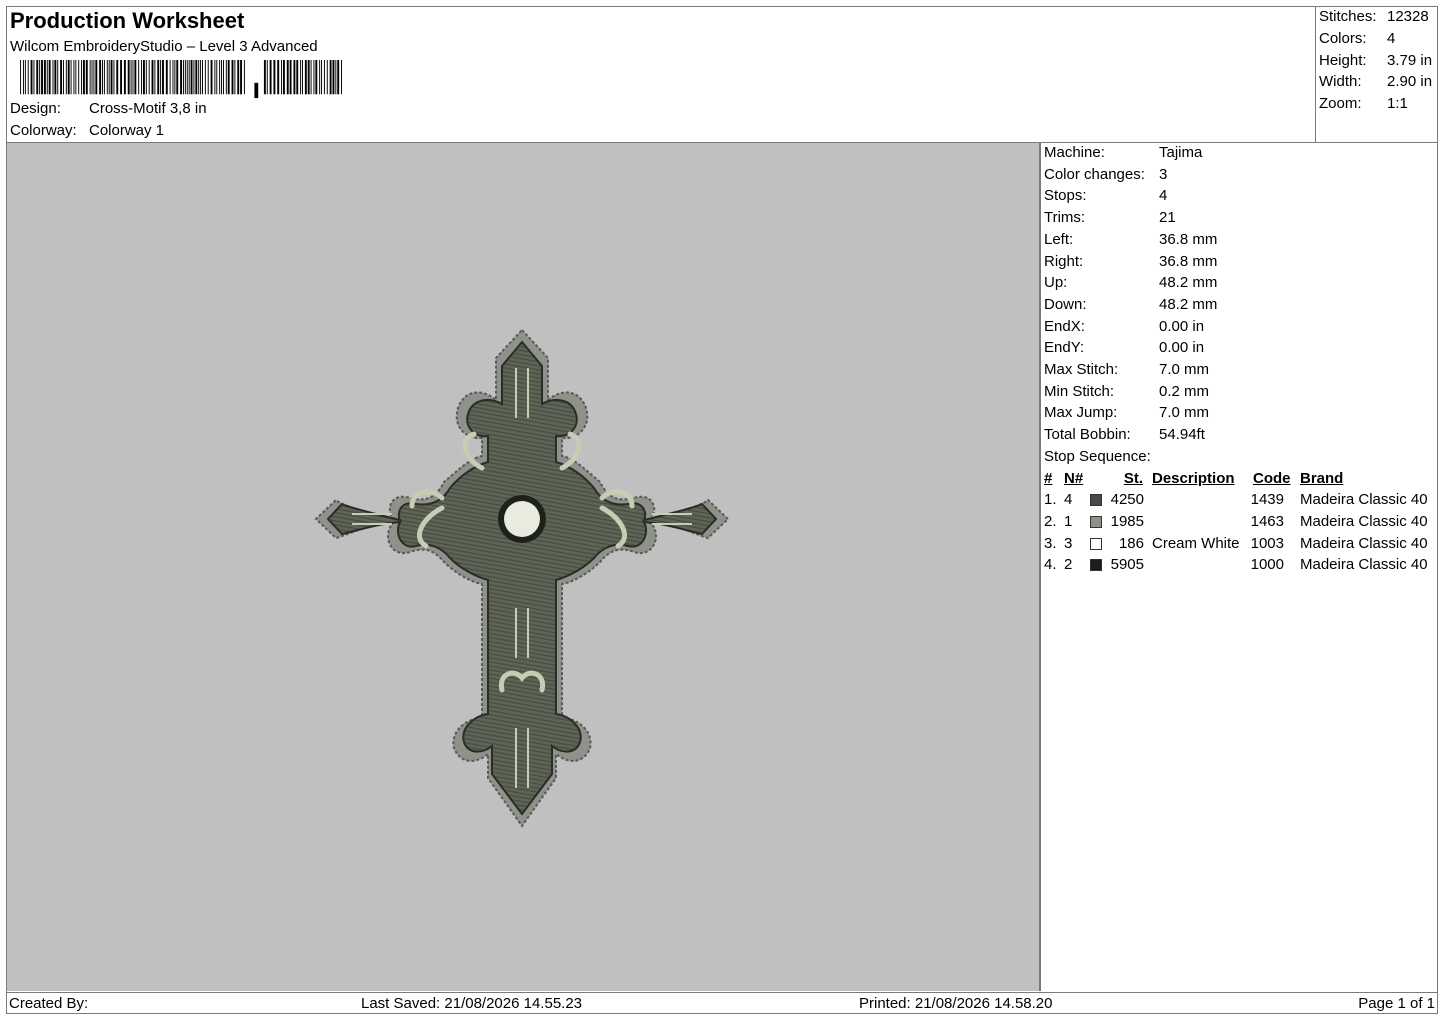 The width and height of the screenshot is (1445, 1021). I want to click on machine-info-row: Total Bobbin: 54.94ft, so click(1124, 434).